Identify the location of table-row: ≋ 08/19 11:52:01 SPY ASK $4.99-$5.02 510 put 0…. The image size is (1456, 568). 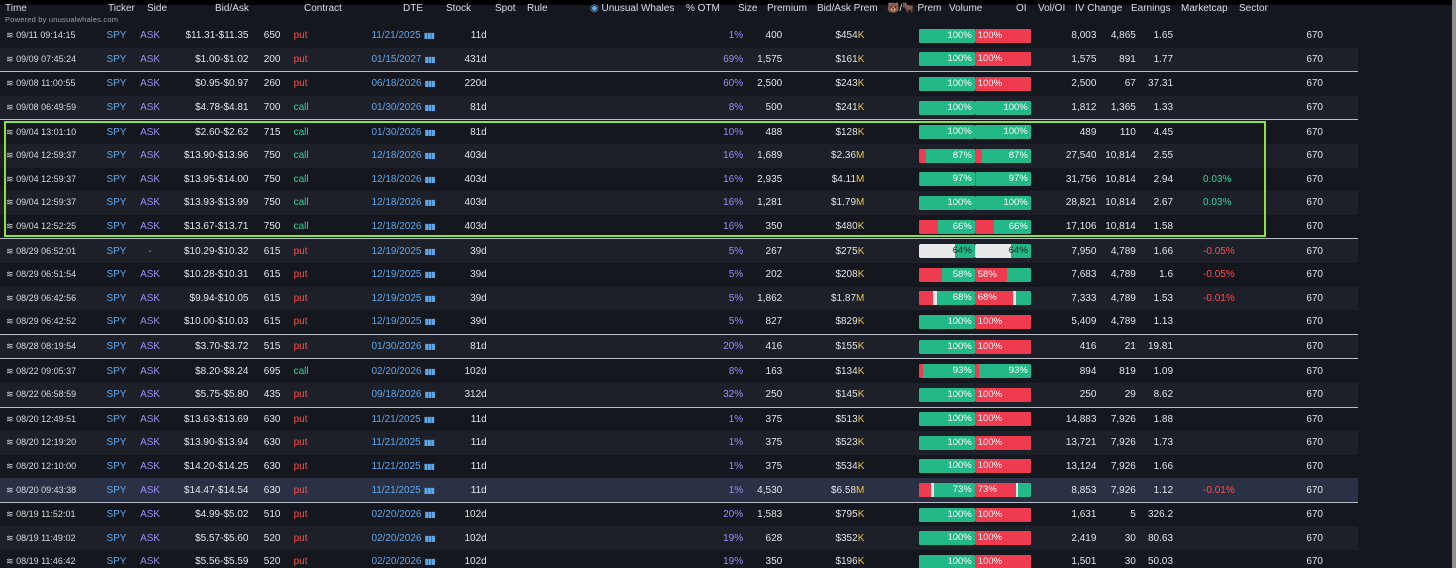
(726, 514).